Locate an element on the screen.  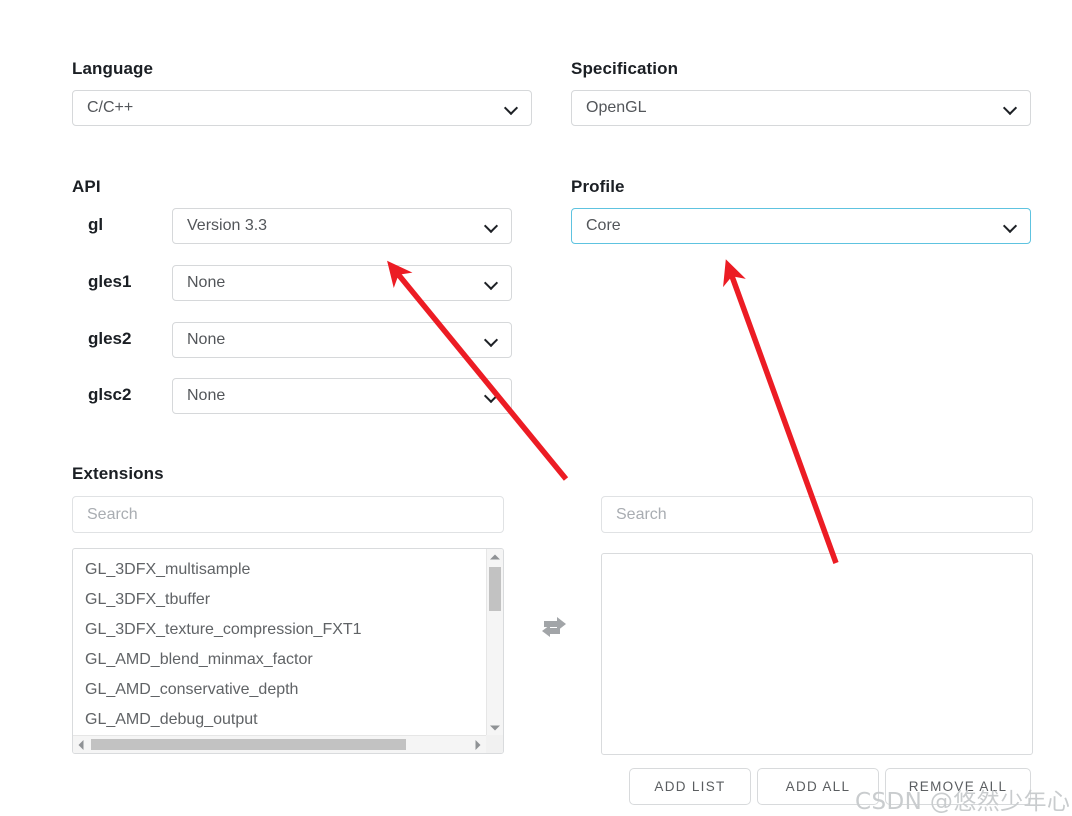
api-select-glsc2: None is located at coordinates (342, 396).